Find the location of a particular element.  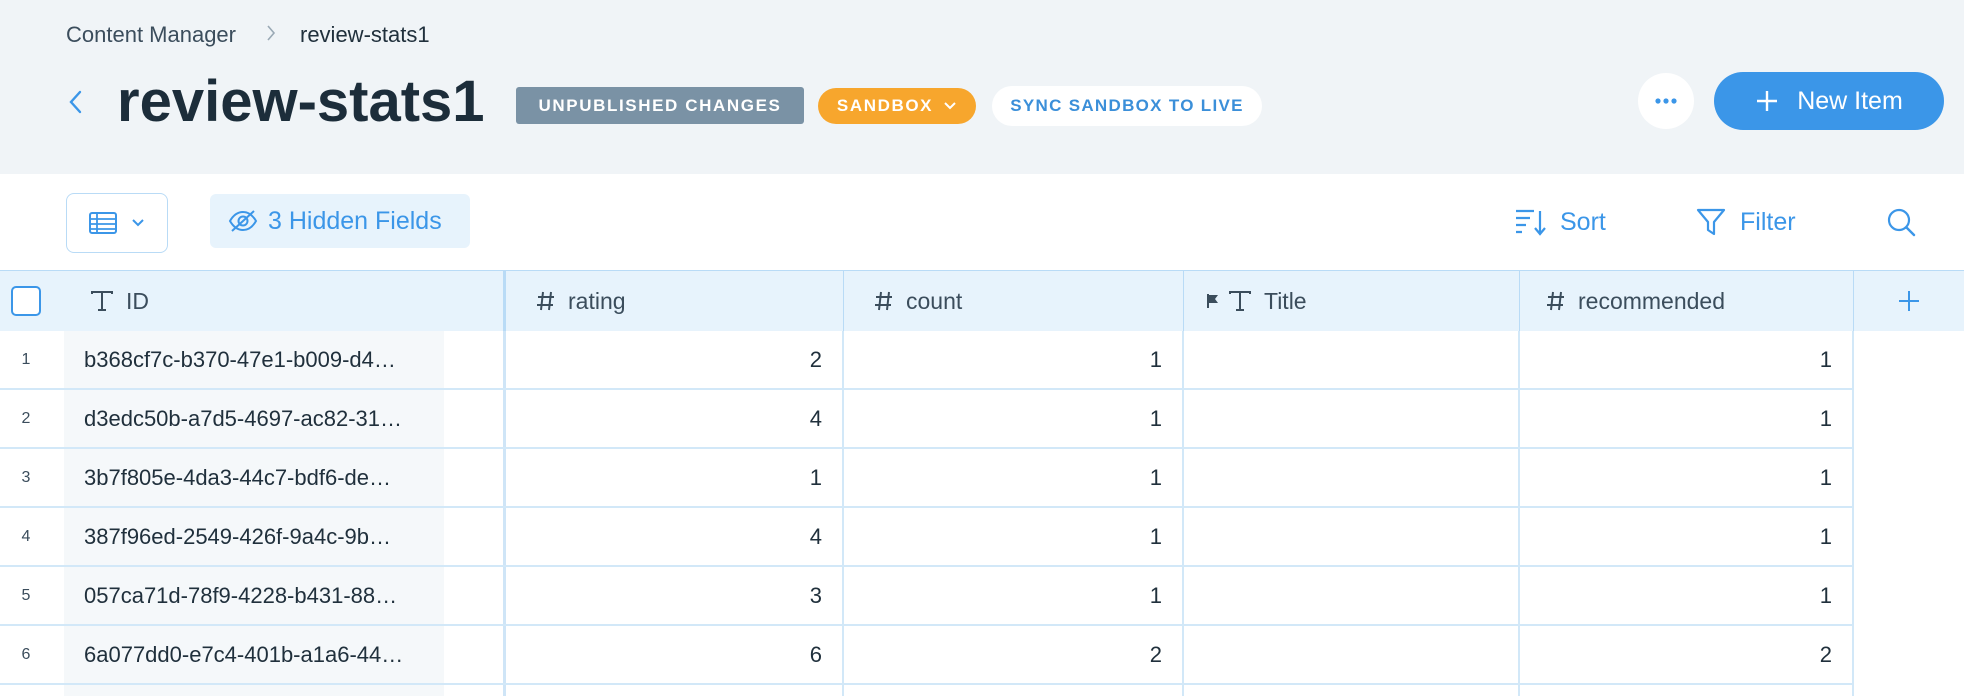

cell-rating: 6 is located at coordinates (675, 654).